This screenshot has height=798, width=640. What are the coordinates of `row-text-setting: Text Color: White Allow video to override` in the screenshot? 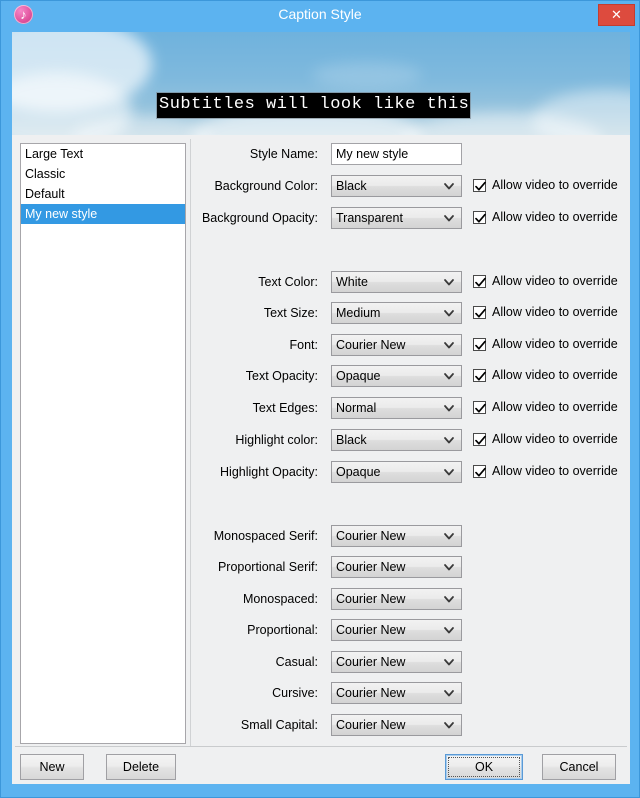 It's located at (410, 283).